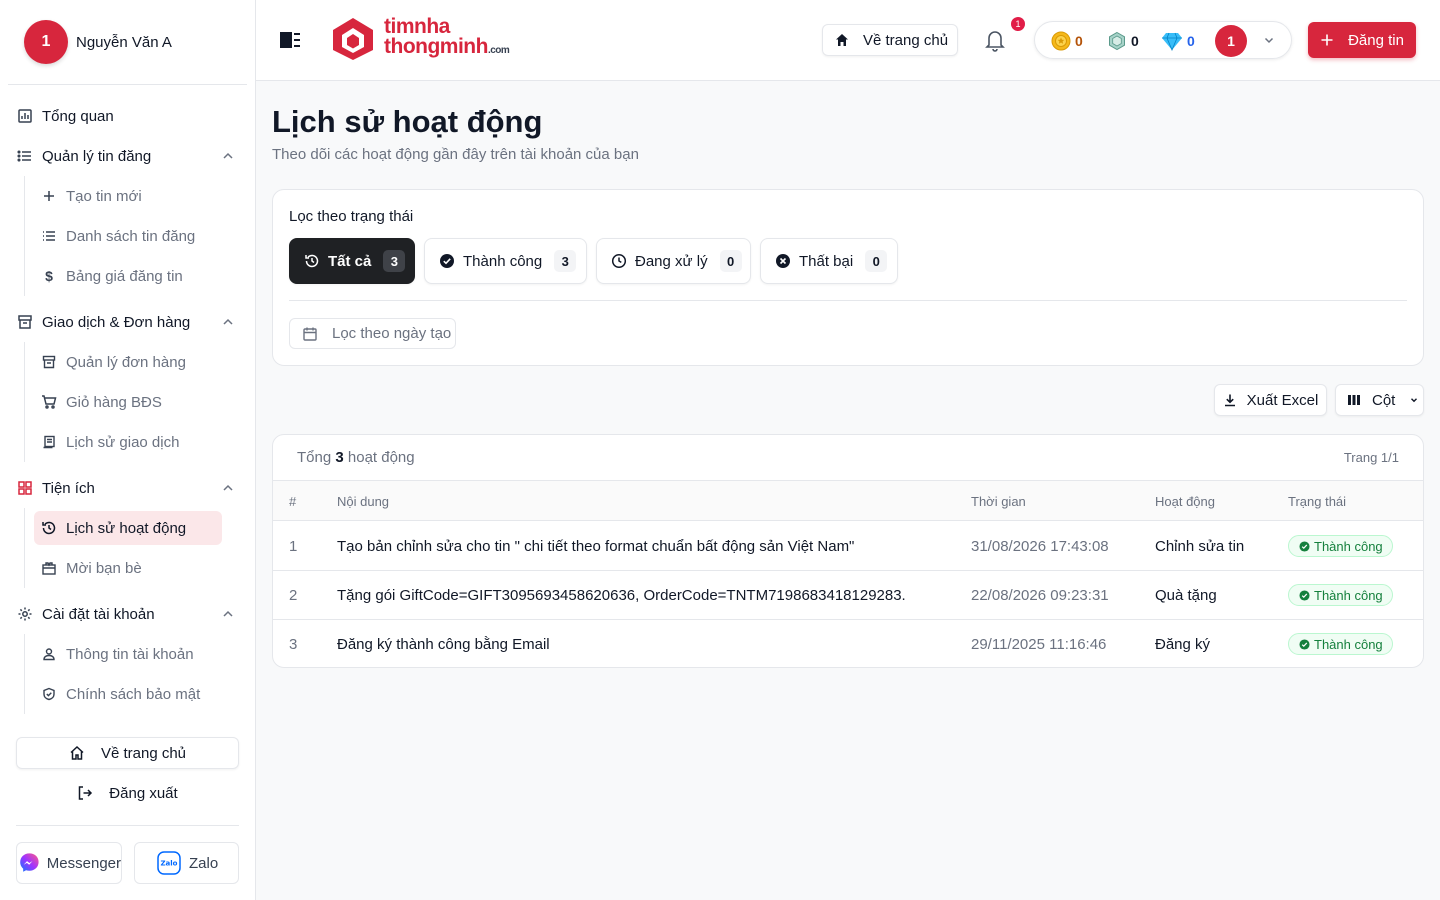 This screenshot has width=1440, height=900. Describe the element at coordinates (78, 116) in the screenshot. I see `nav-overview-label: Tổng quan` at that location.